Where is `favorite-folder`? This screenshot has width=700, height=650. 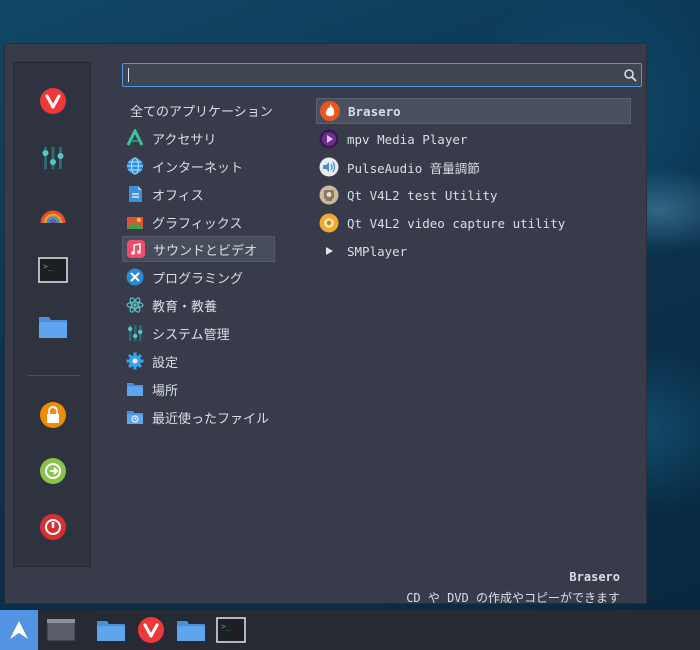 favorite-folder is located at coordinates (53, 326).